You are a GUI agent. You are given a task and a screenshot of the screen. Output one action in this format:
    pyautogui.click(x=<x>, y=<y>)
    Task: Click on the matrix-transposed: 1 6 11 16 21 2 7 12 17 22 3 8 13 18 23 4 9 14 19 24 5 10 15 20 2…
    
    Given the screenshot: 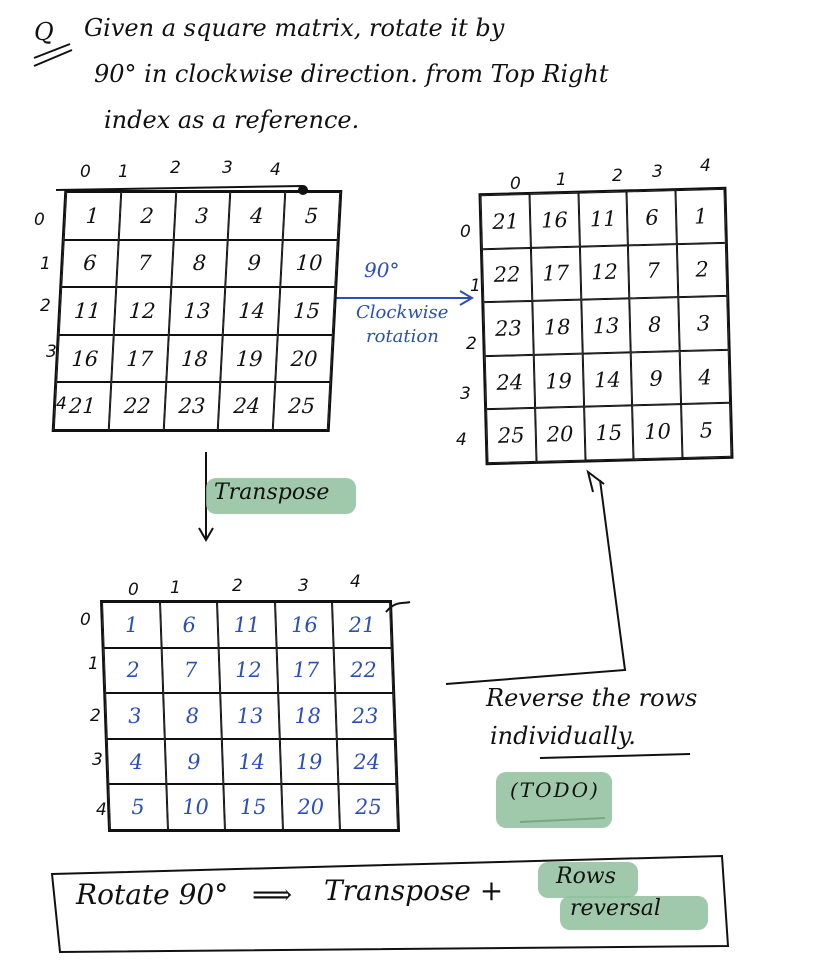 What is the action you would take?
    pyautogui.click(x=250, y=716)
    